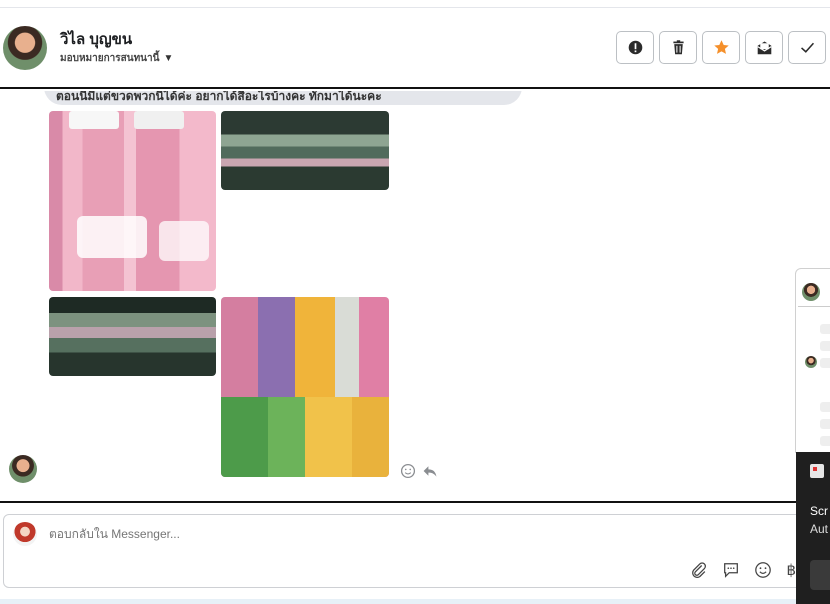 The image size is (830, 604). Describe the element at coordinates (408, 471) in the screenshot. I see `react-emoji-icon` at that location.